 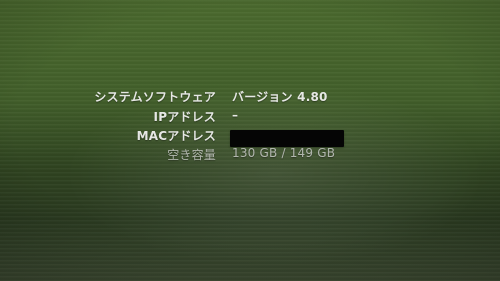 I want to click on row-ip-address: IPアドレス –, so click(x=250, y=118).